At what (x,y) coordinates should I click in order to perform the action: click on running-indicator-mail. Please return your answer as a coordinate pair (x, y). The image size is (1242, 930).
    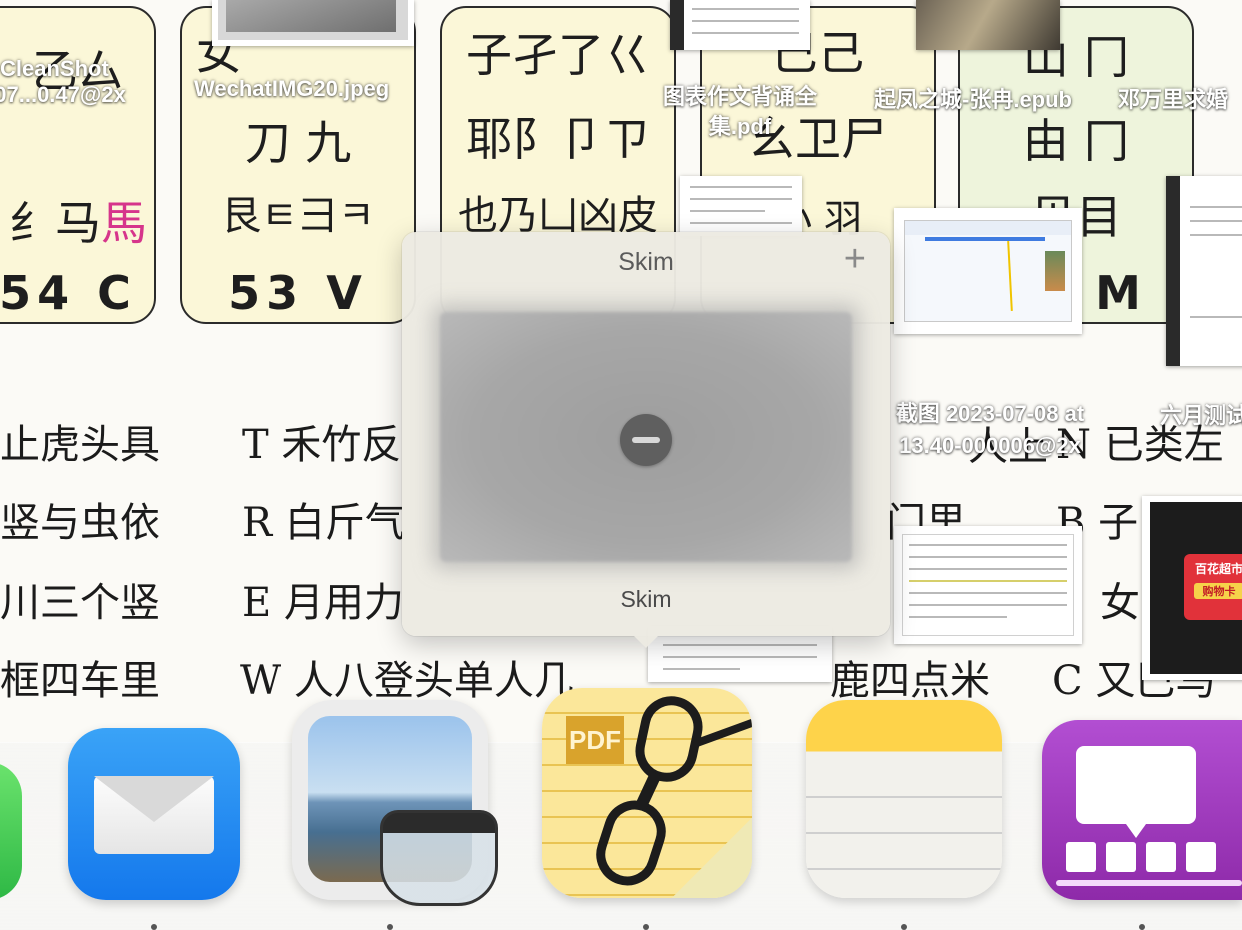
    Looking at the image, I should click on (154, 927).